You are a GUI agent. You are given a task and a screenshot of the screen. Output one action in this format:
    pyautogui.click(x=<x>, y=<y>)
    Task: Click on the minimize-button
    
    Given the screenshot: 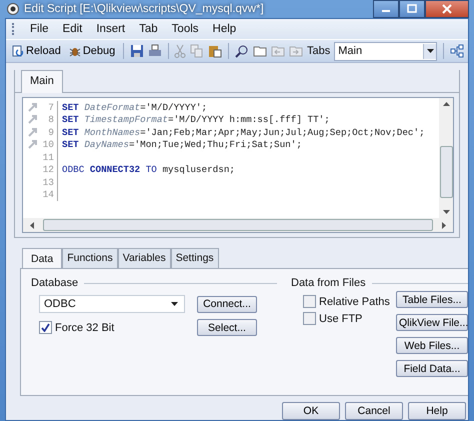 What is the action you would take?
    pyautogui.click(x=386, y=9)
    